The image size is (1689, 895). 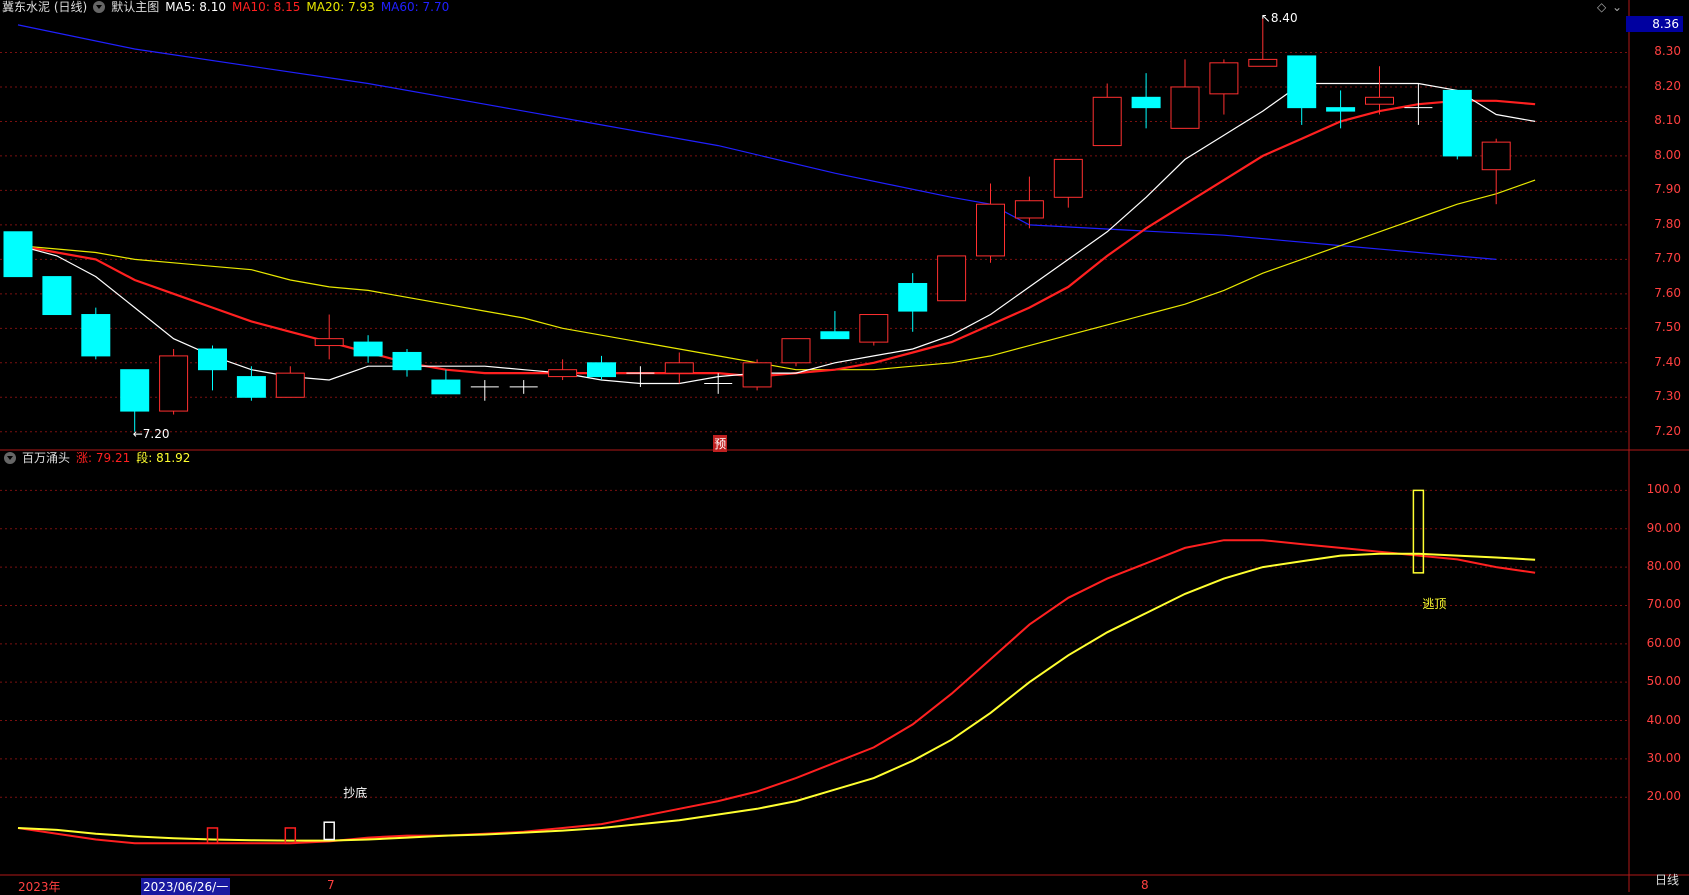 I want to click on y-tick-label: 7.30, so click(x=1667, y=396).